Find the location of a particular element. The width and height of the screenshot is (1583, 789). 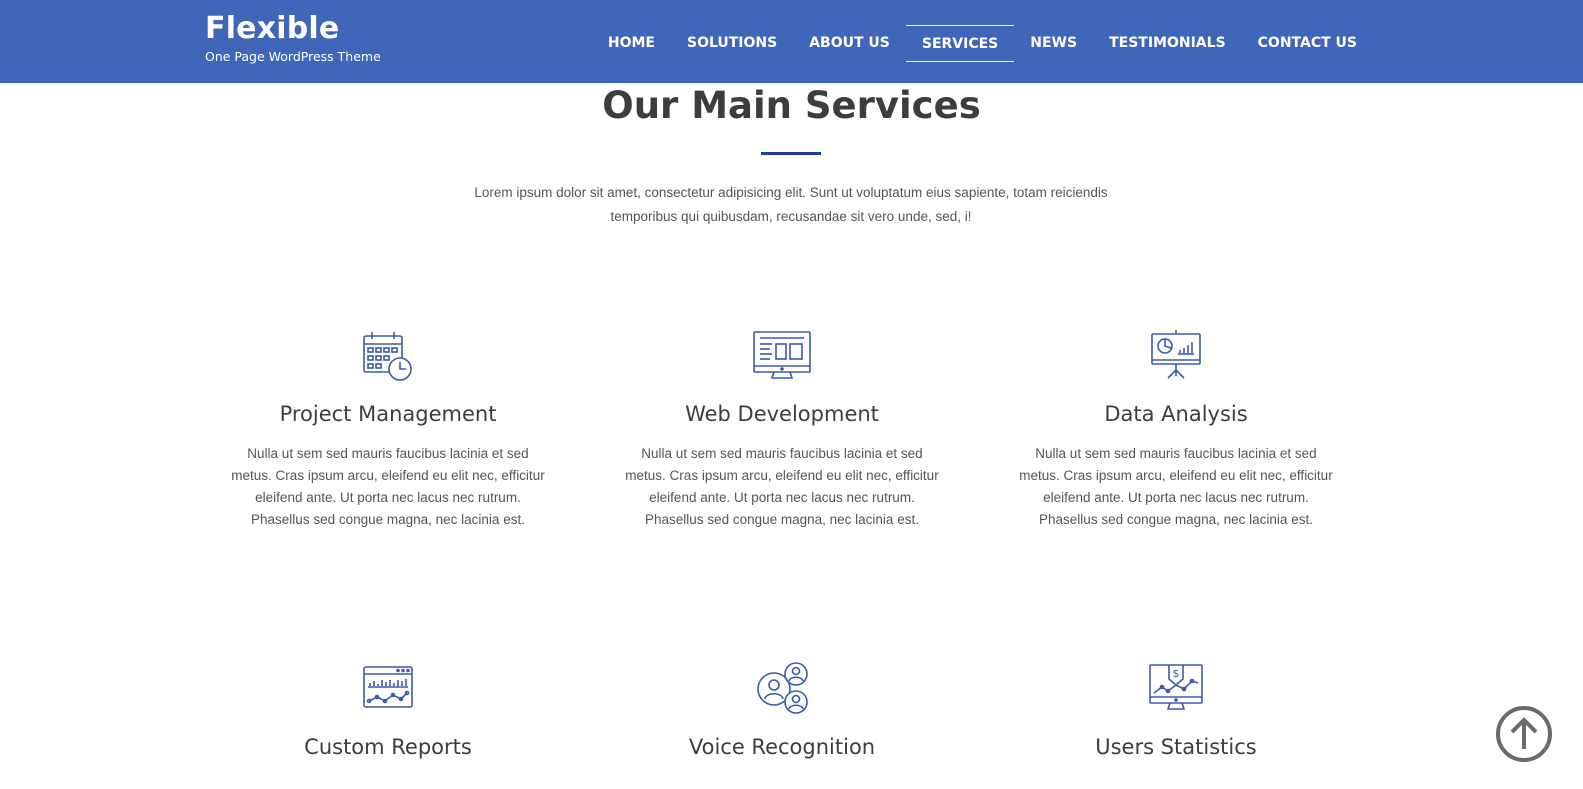

nav-item-home: HOME is located at coordinates (631, 43).